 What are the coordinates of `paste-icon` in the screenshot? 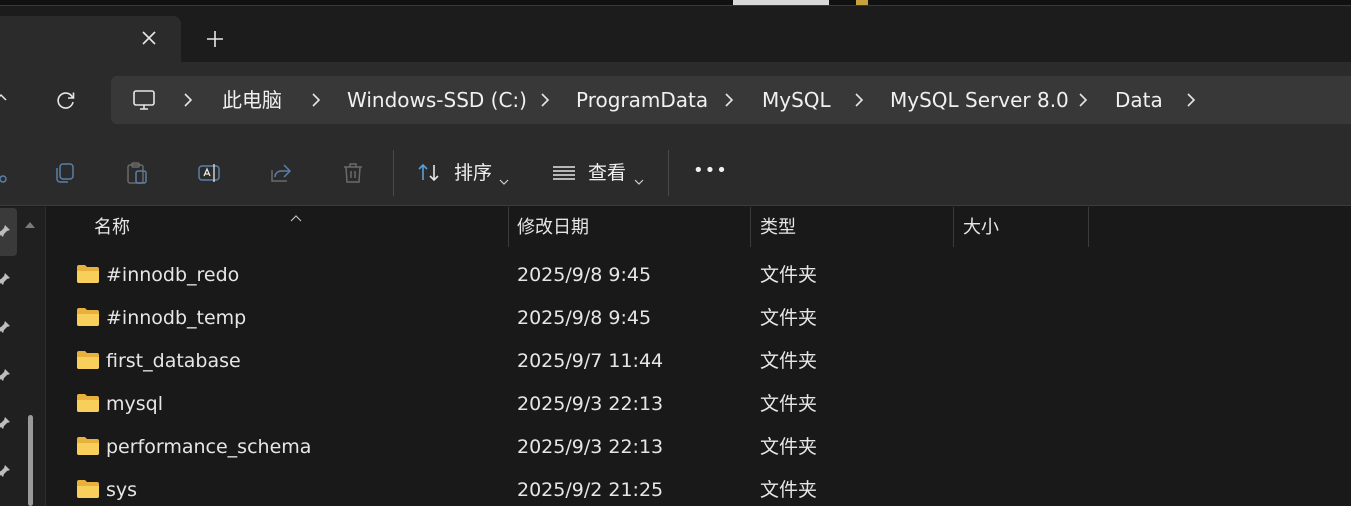 It's located at (137, 173).